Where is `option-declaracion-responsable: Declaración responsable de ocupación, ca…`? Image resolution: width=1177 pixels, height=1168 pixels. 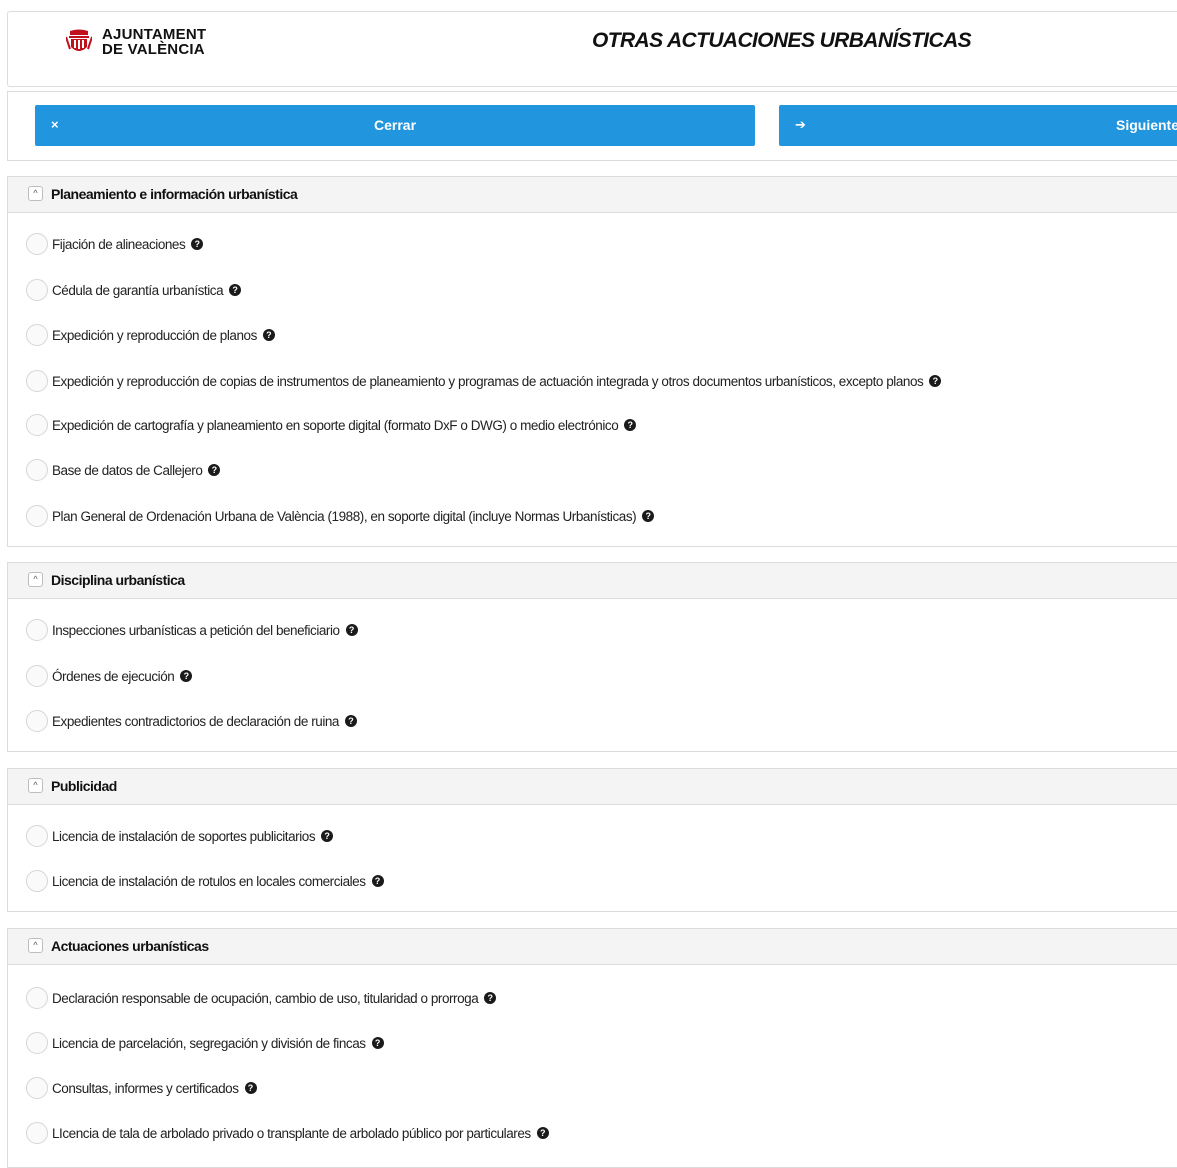 option-declaracion-responsable: Declaración responsable de ocupación, ca… is located at coordinates (261, 998).